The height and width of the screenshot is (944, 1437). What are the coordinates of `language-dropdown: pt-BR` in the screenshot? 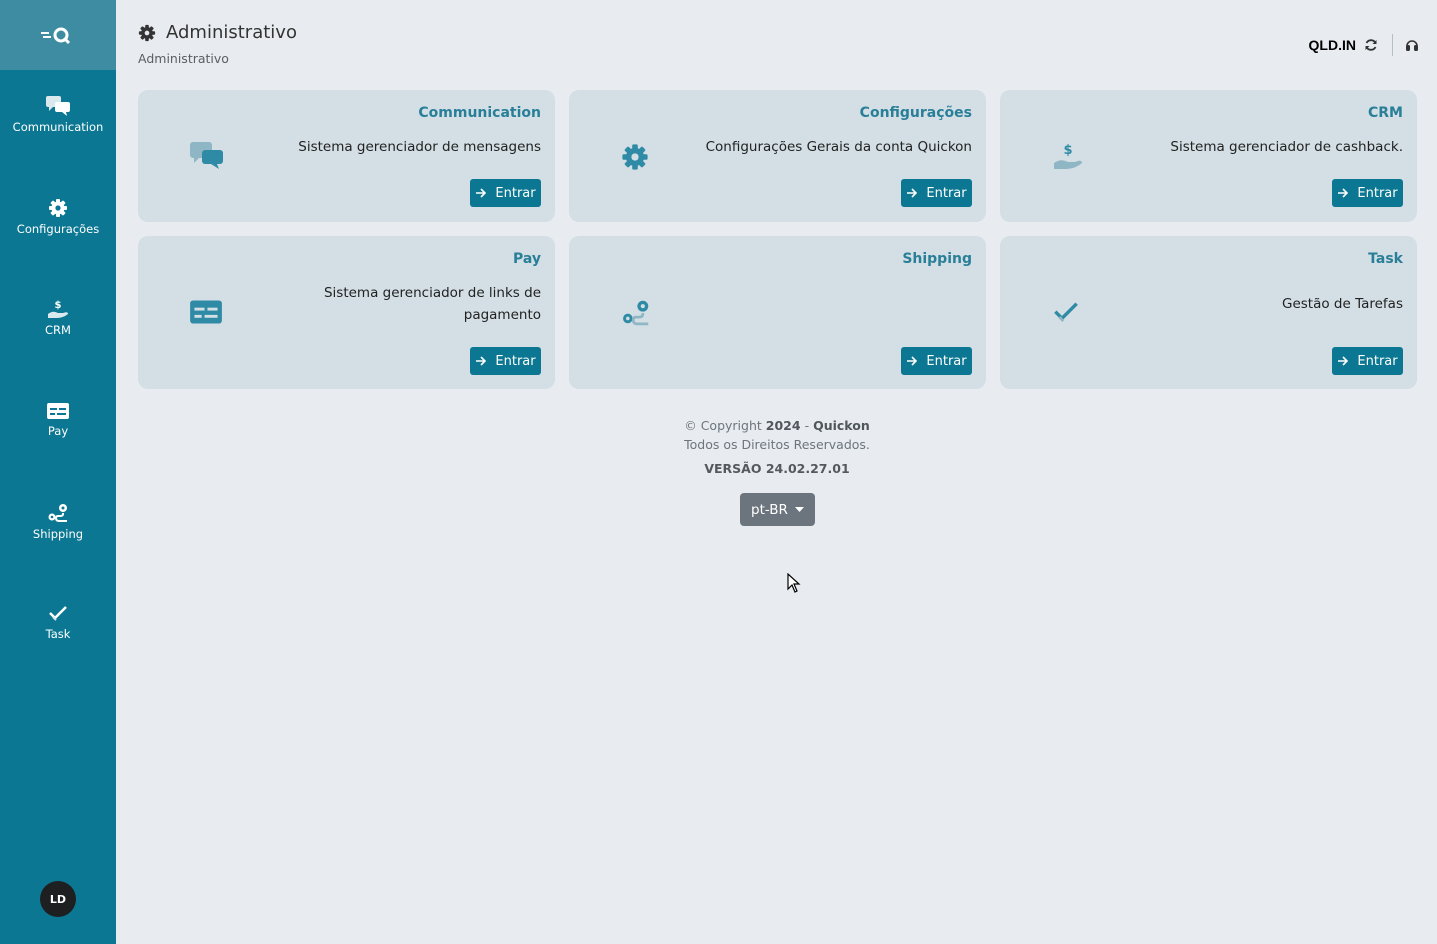 It's located at (777, 509).